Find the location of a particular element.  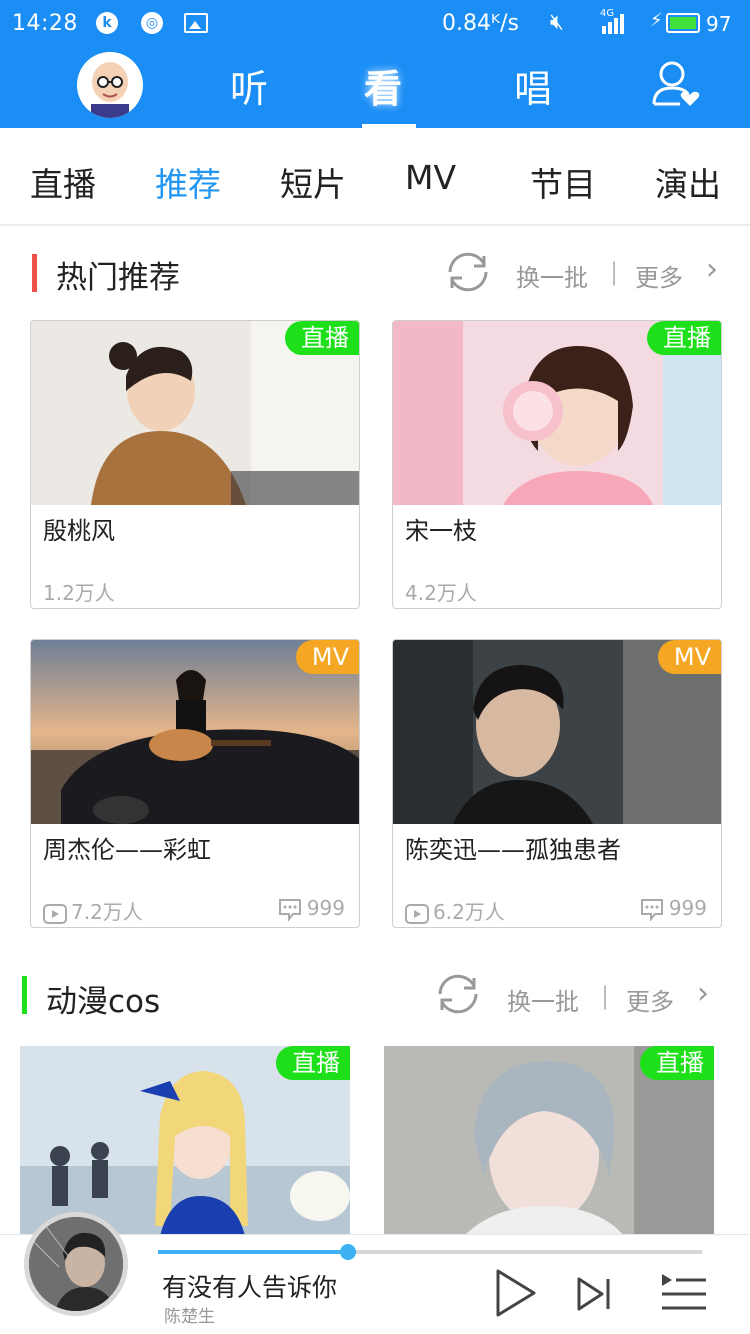

play-count: 7.2万人 is located at coordinates (93, 910).